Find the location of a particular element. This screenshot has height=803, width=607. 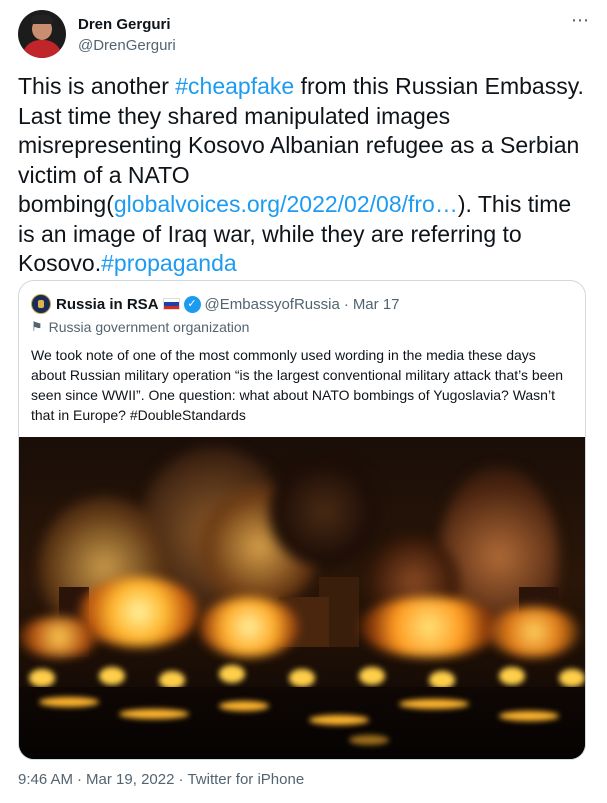

hashtag-cheapfake: #cheapfake is located at coordinates (234, 86).